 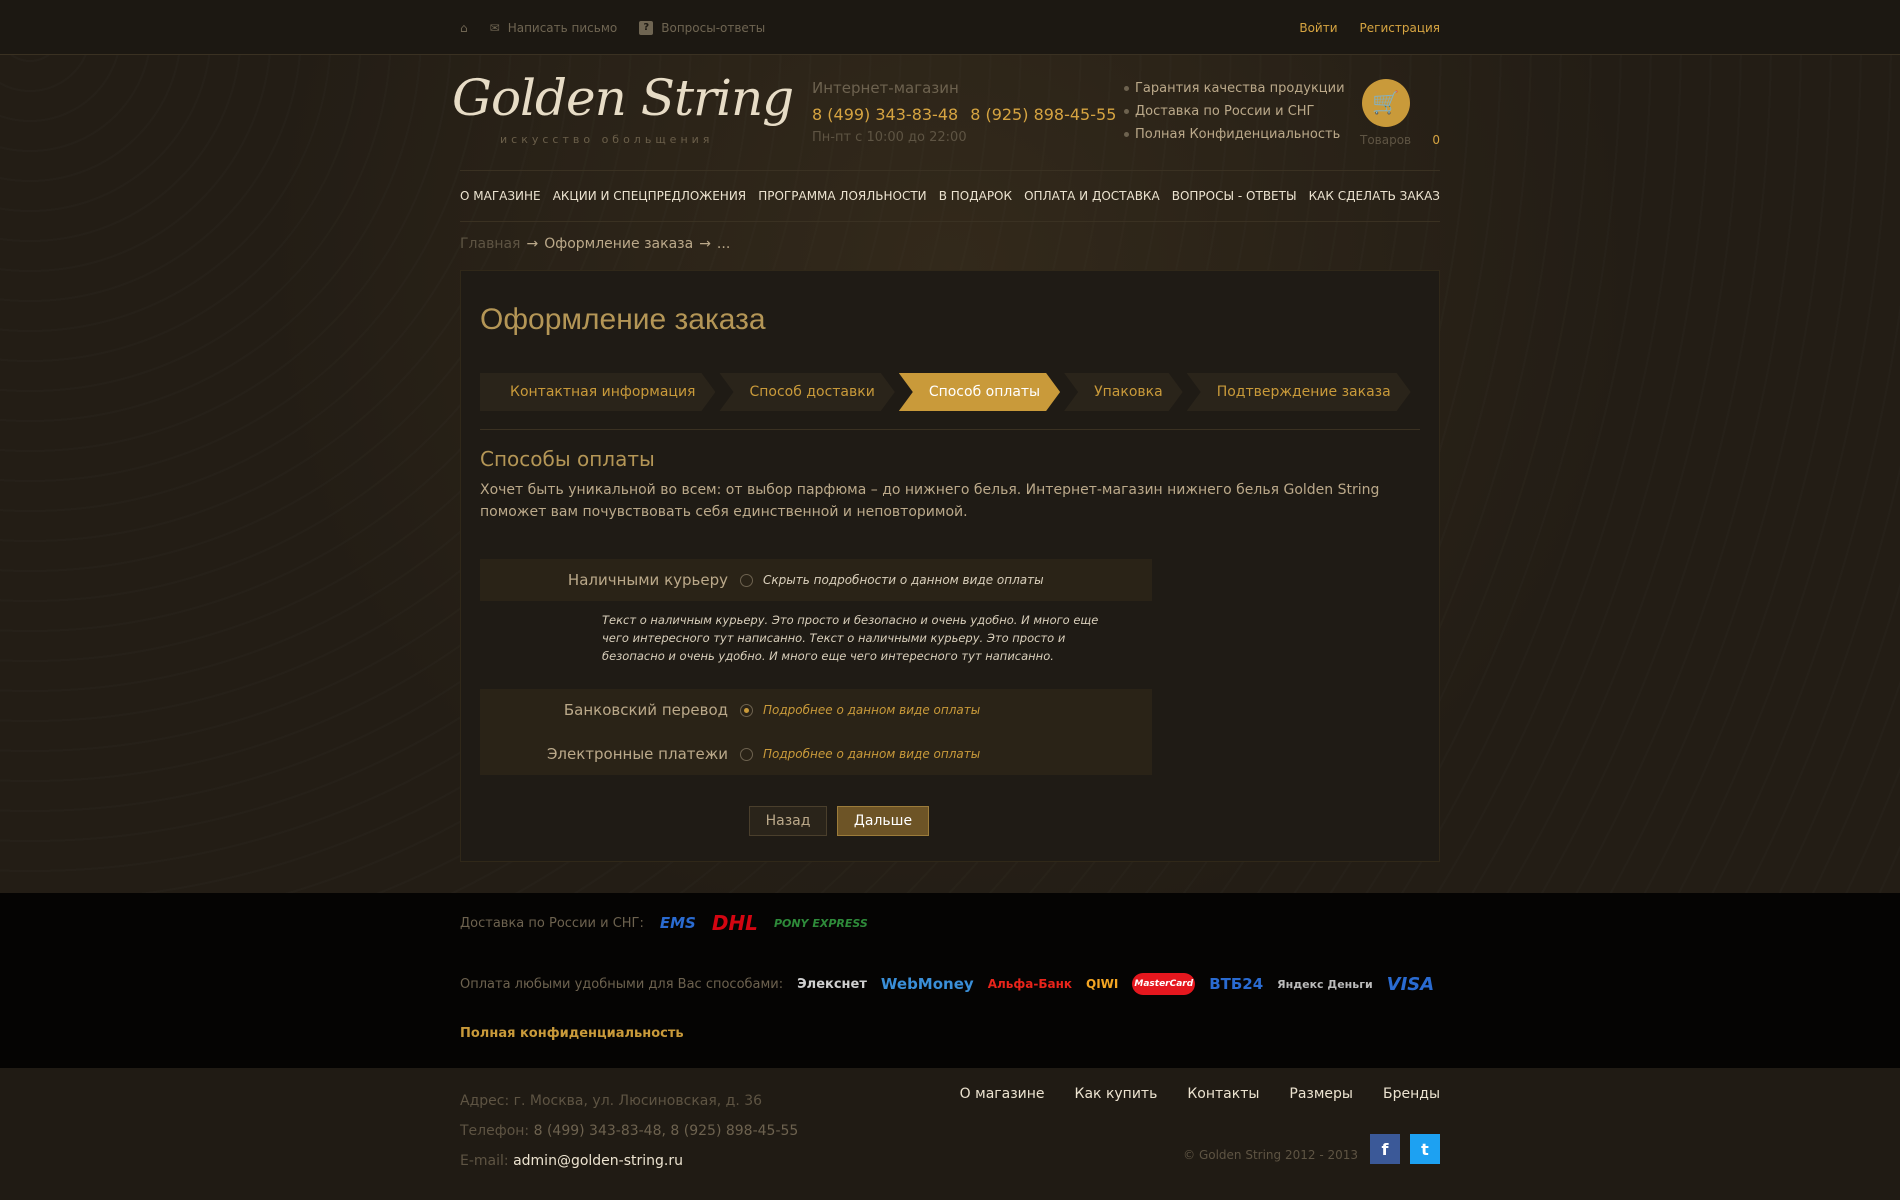 What do you see at coordinates (806, 392) in the screenshot?
I see `step-delivery-method: Способ доставки` at bounding box center [806, 392].